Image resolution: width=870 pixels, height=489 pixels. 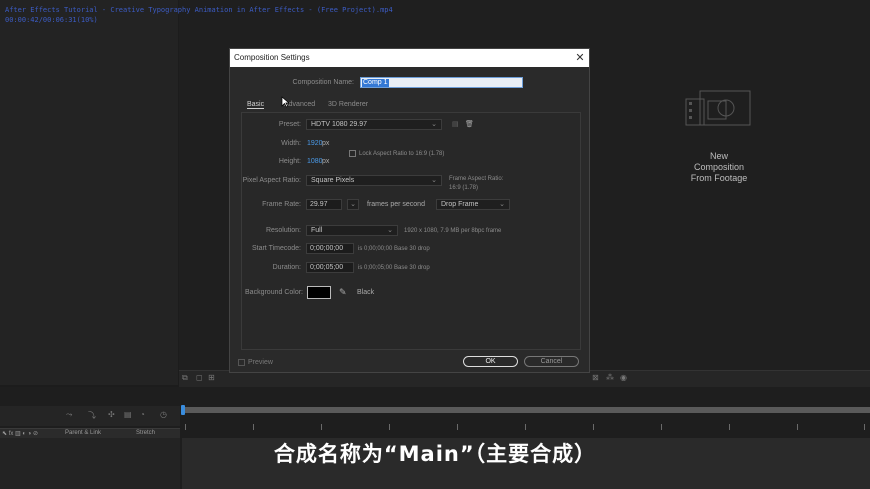 I want to click on width-label: Width:, so click(x=291, y=143).